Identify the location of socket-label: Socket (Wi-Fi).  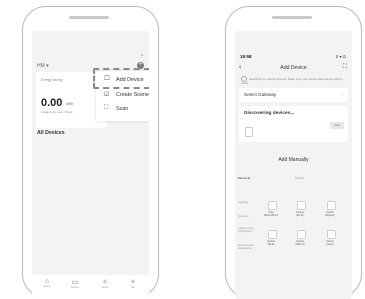
(300, 214).